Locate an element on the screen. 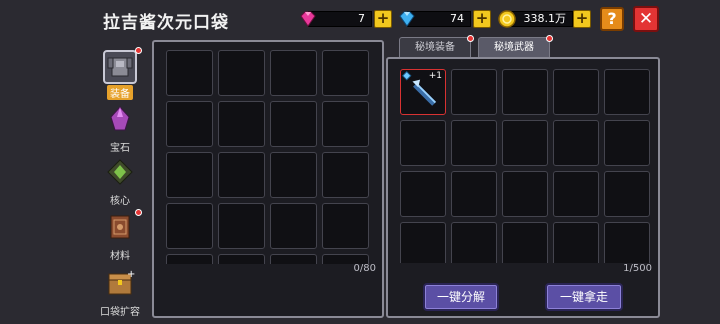 This screenshot has height=324, width=720. armor-icon is located at coordinates (120, 67).